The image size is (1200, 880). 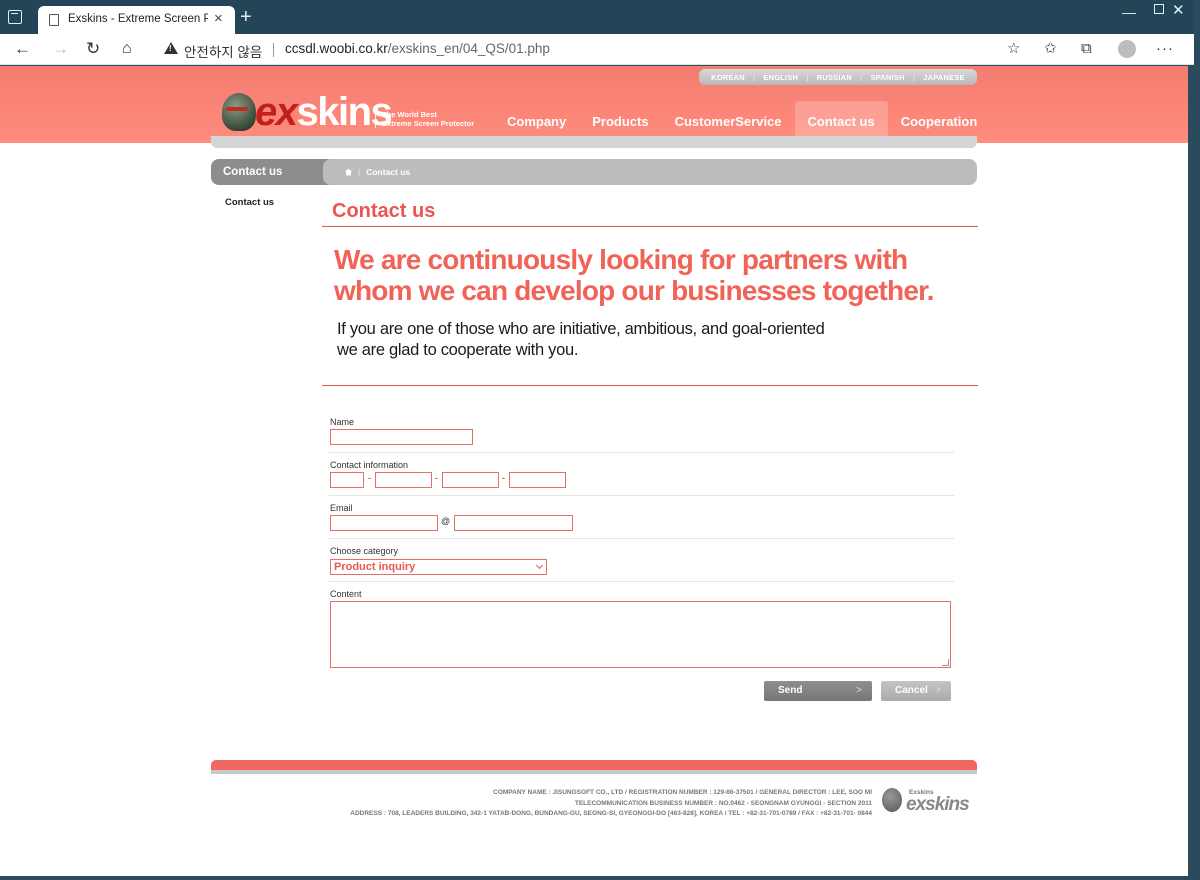 What do you see at coordinates (246, 17) in the screenshot?
I see `new-tab-icon: +` at bounding box center [246, 17].